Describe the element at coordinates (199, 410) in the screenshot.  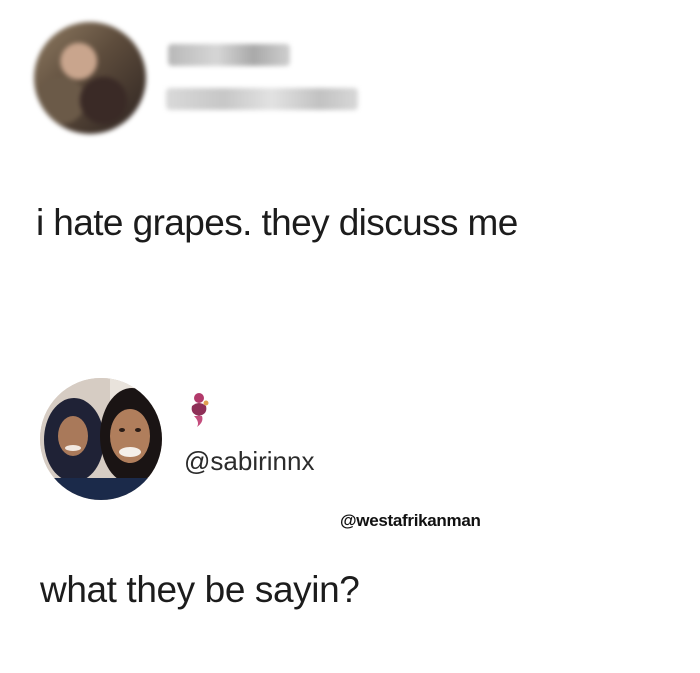
I see `genie-emoji-icon` at that location.